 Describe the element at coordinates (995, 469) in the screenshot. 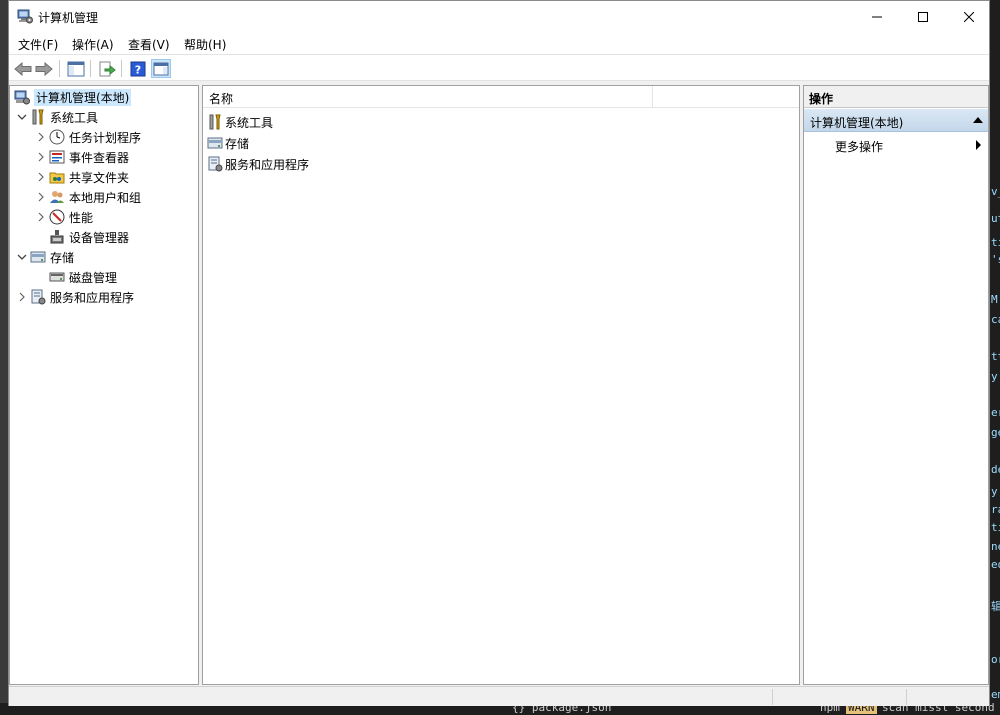

I see `editor-fragment: de` at that location.